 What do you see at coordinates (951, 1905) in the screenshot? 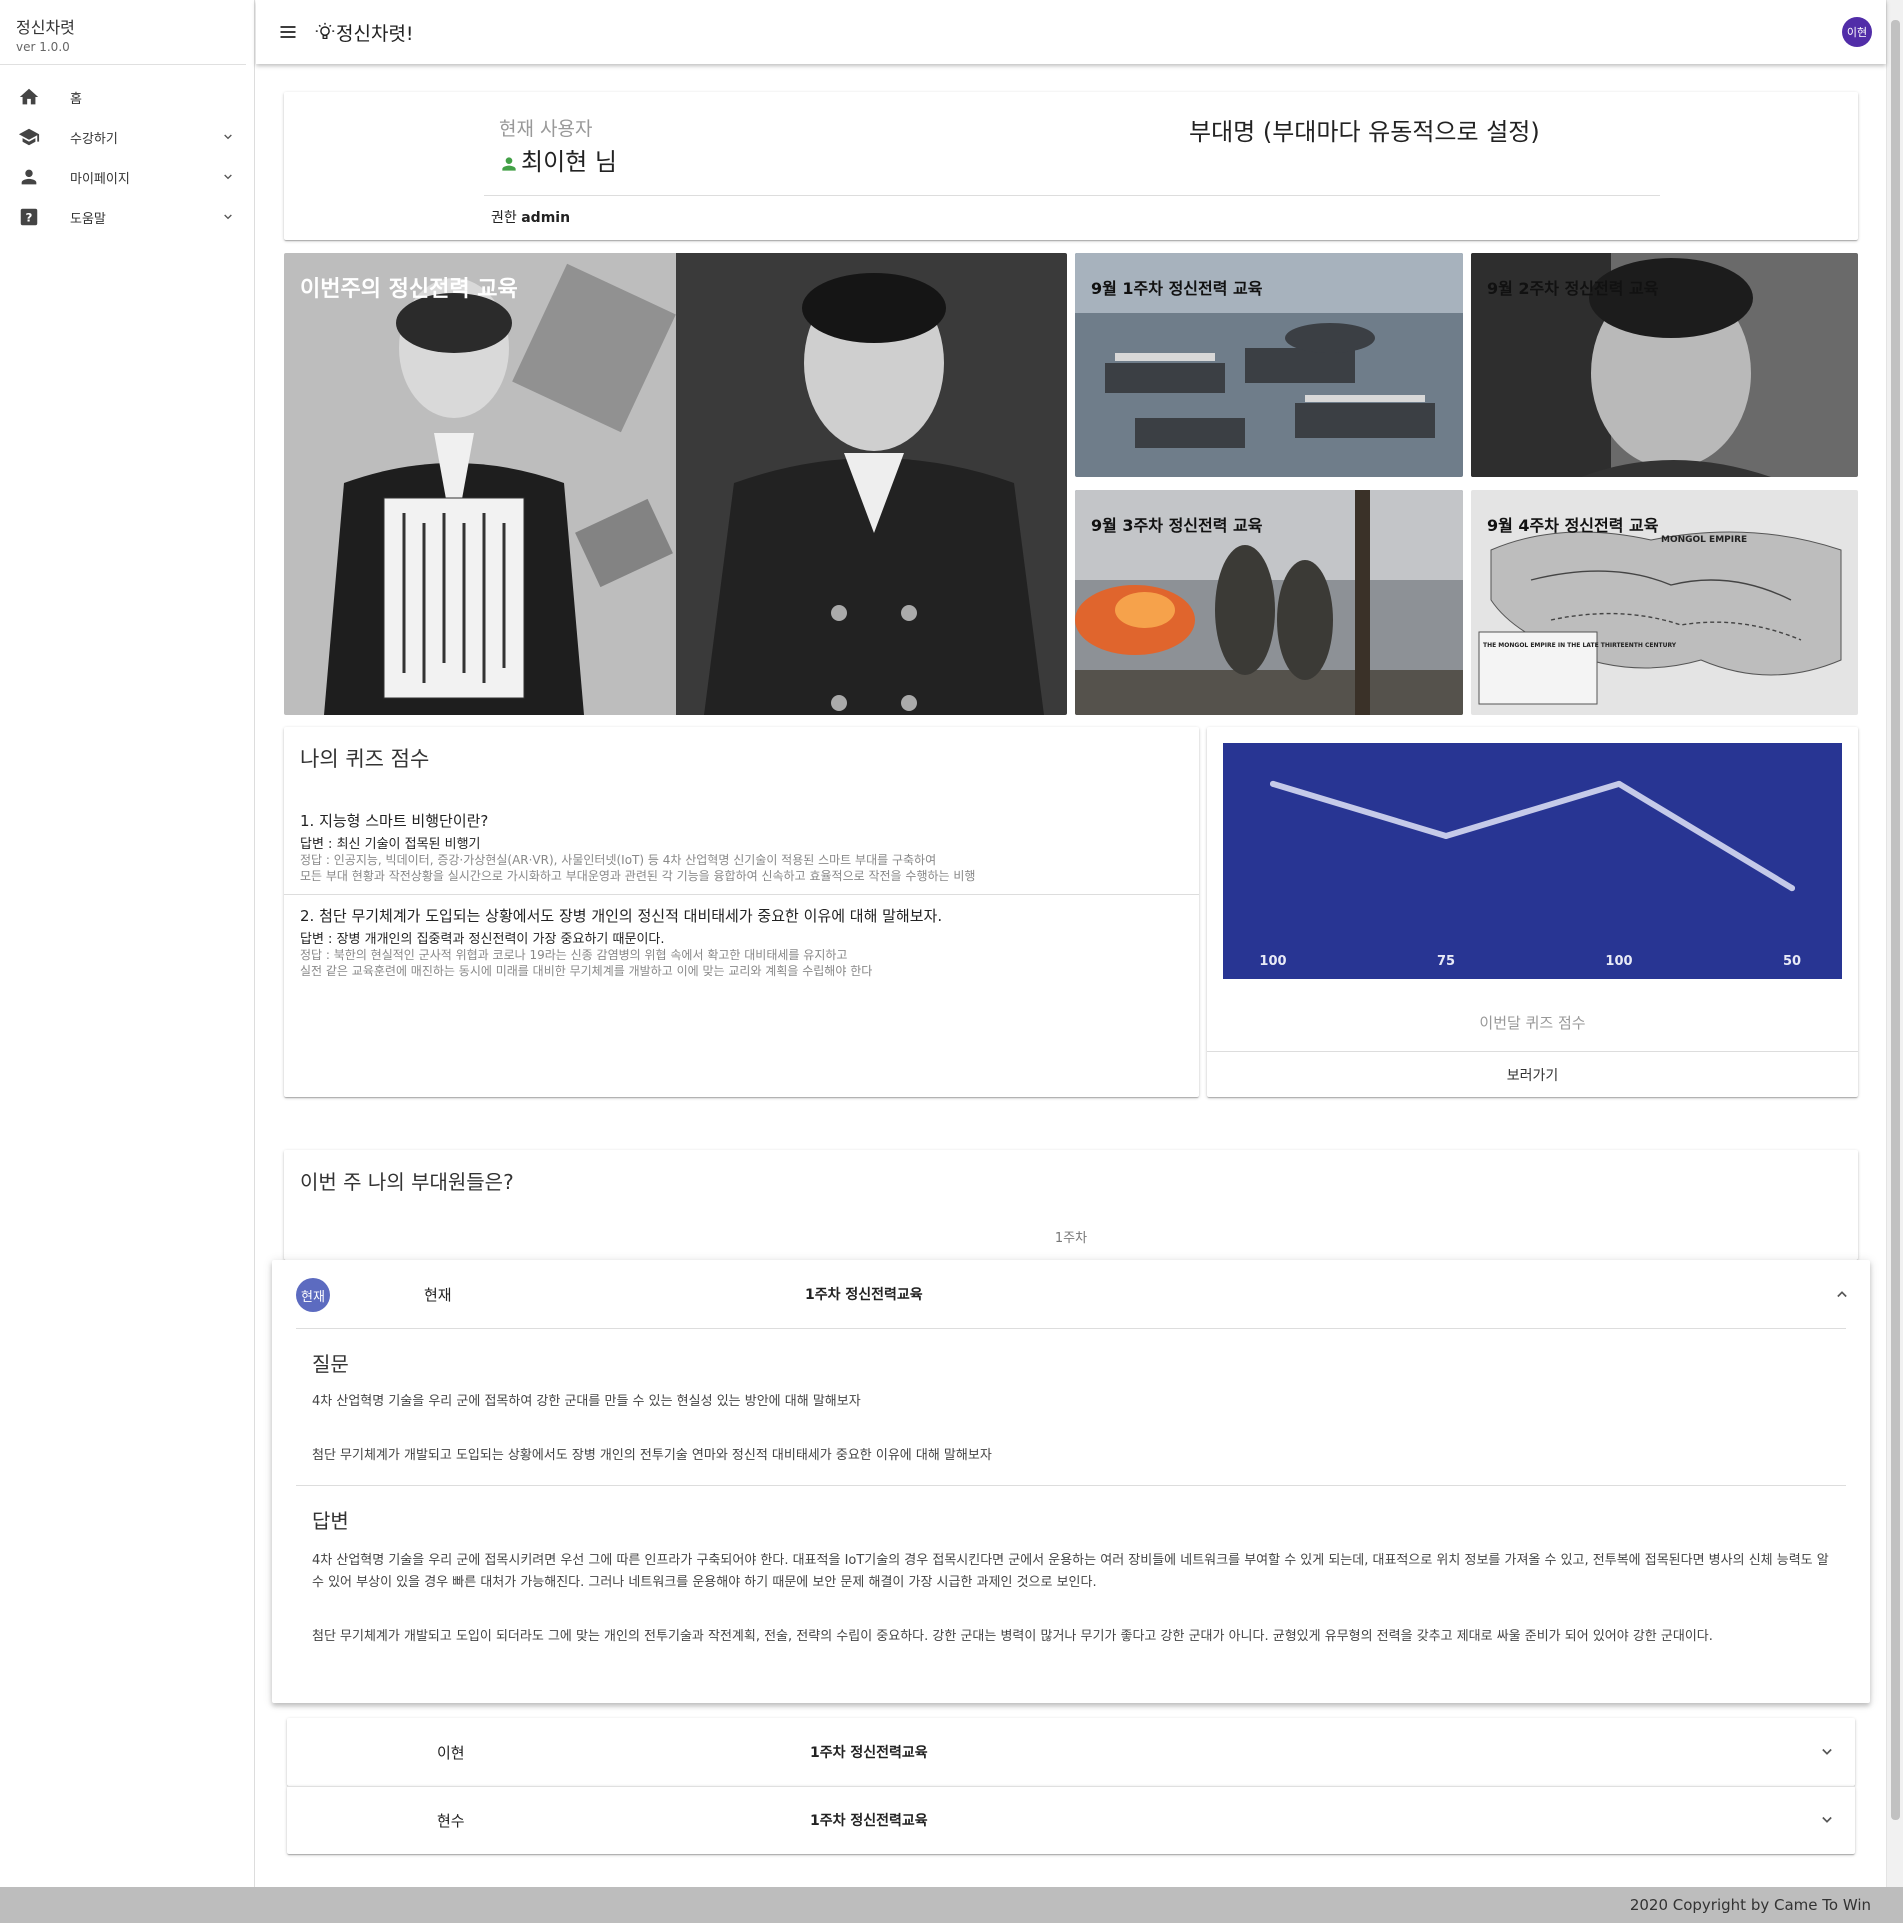
I see `footer: 2020 Copyright by Came To Win` at bounding box center [951, 1905].